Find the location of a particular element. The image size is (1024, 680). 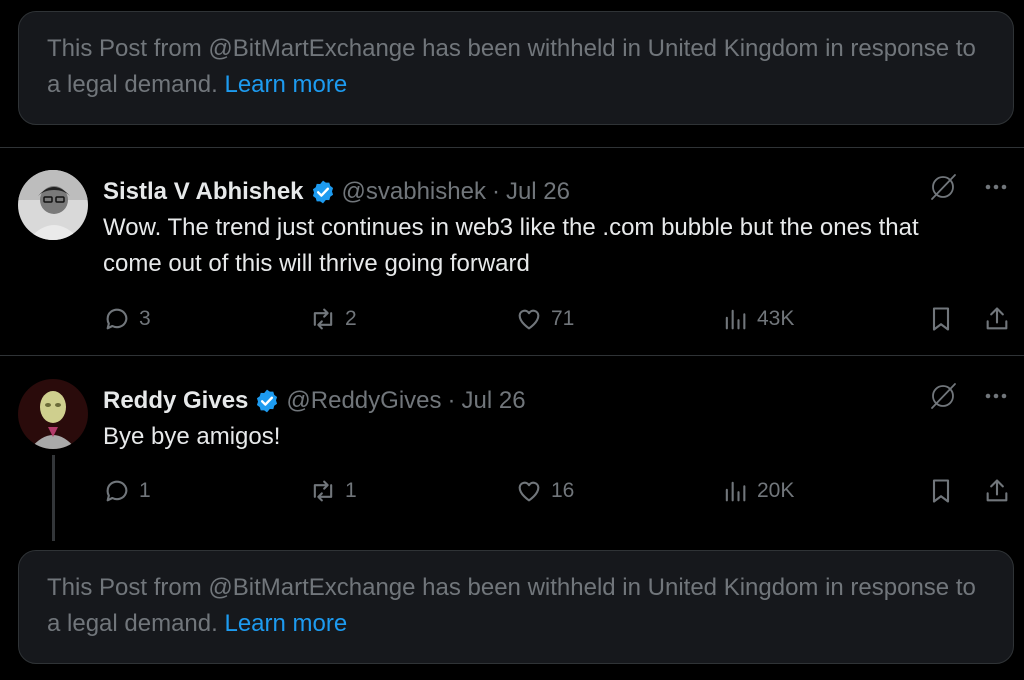

views-count: 20K is located at coordinates (776, 490).